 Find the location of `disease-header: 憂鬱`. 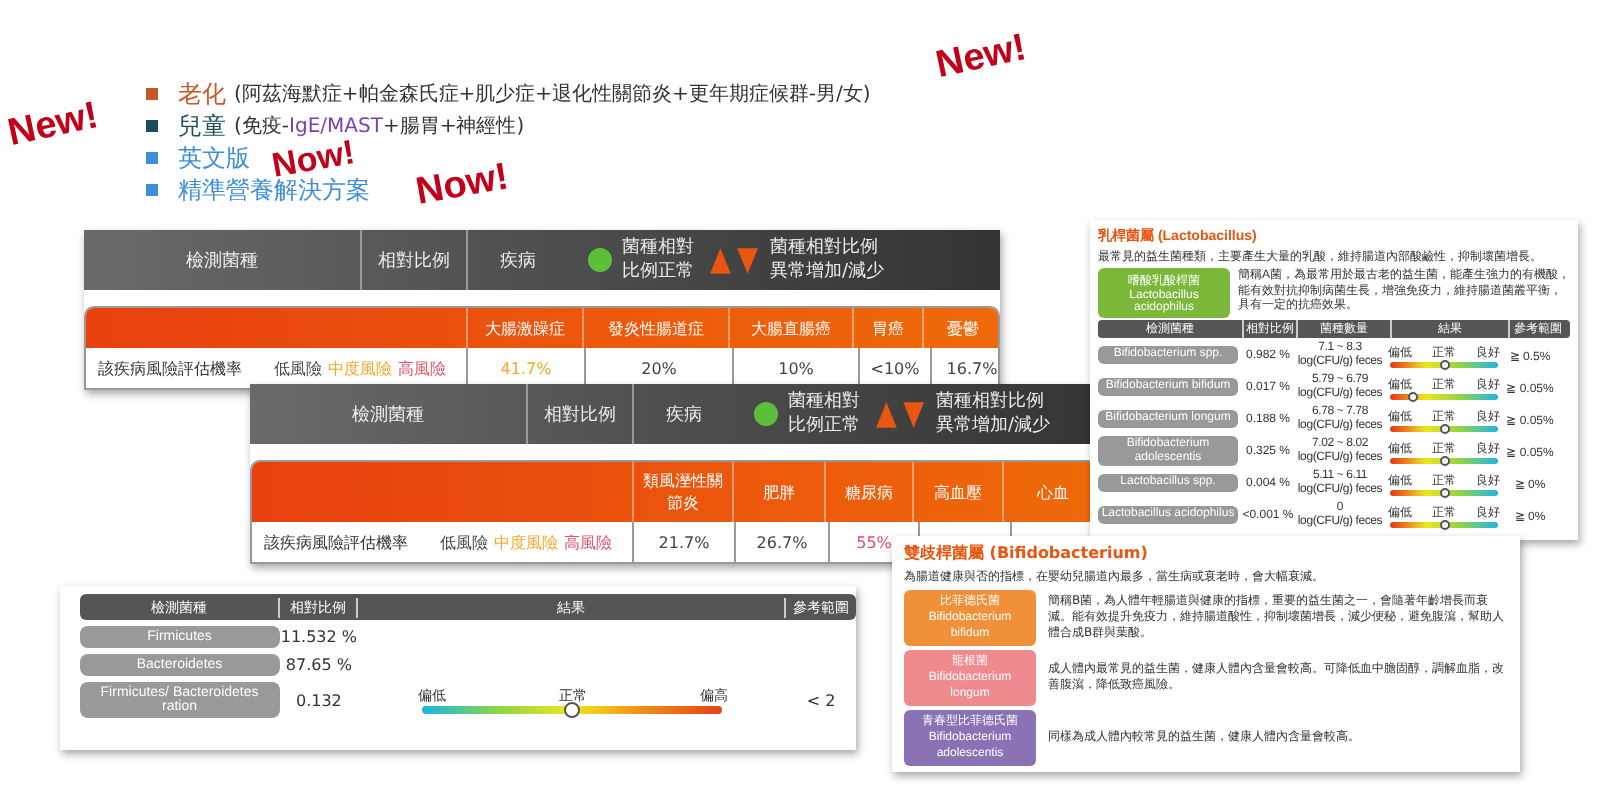

disease-header: 憂鬱 is located at coordinates (960, 328).